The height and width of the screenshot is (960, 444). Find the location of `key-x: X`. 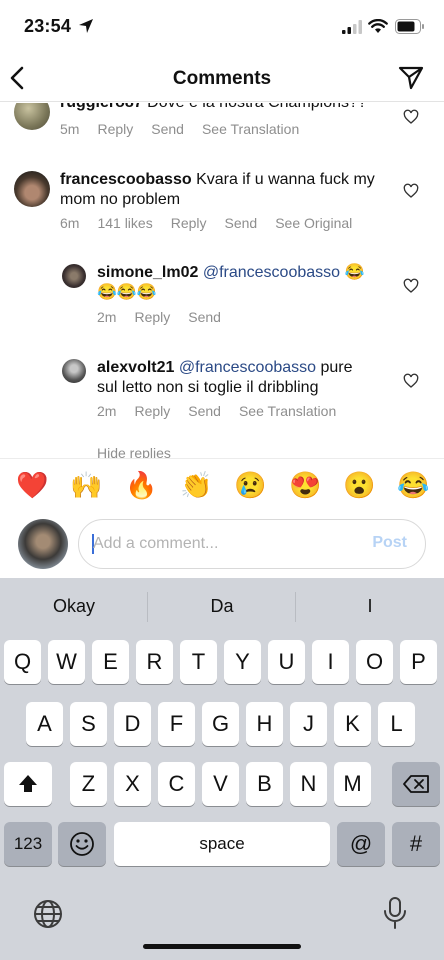

key-x: X is located at coordinates (132, 784).